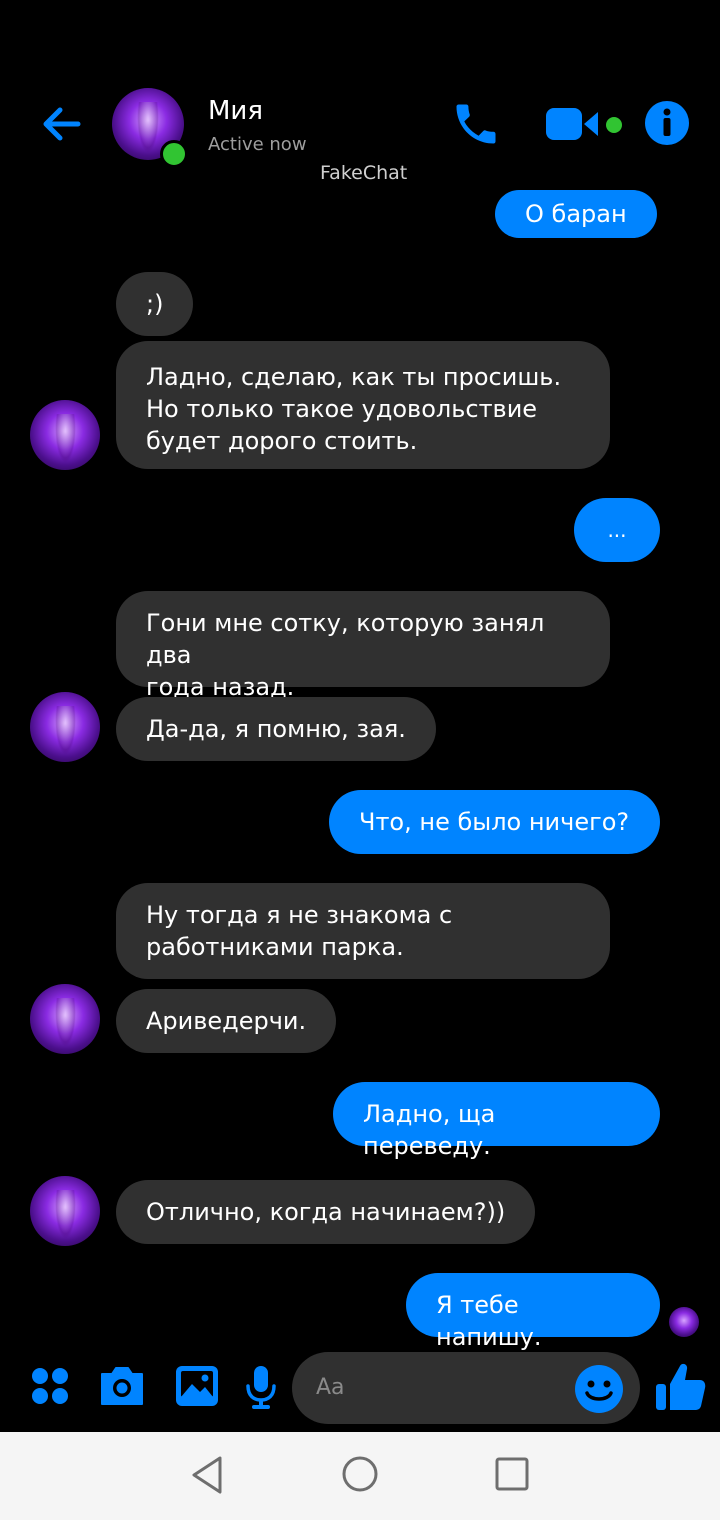 This screenshot has height=1520, width=720. Describe the element at coordinates (533, 1312) in the screenshot. I see `message-outgoing: Я тебе напишу.` at that location.